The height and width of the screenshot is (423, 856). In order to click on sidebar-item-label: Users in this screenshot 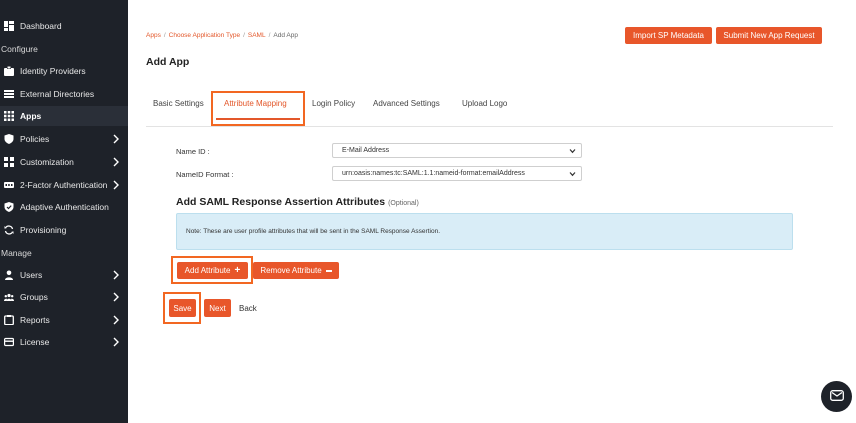, I will do `click(31, 275)`.